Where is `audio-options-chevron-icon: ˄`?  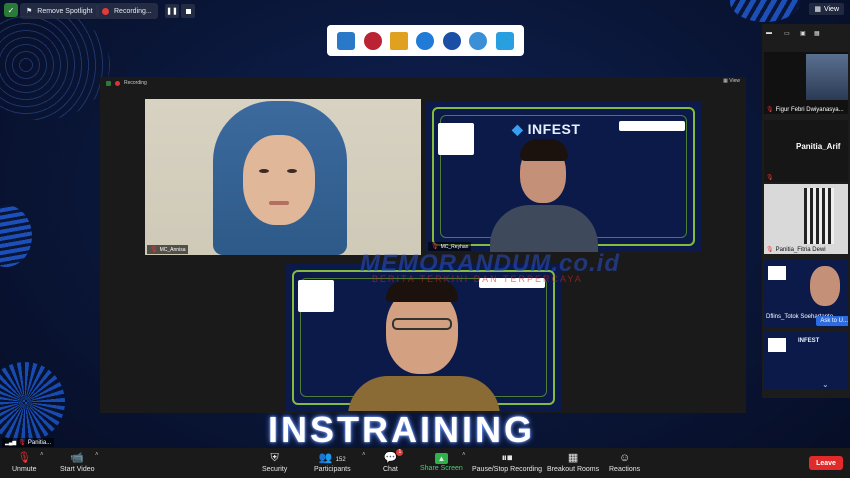
audio-options-chevron-icon: ˄ is located at coordinates (42, 455).